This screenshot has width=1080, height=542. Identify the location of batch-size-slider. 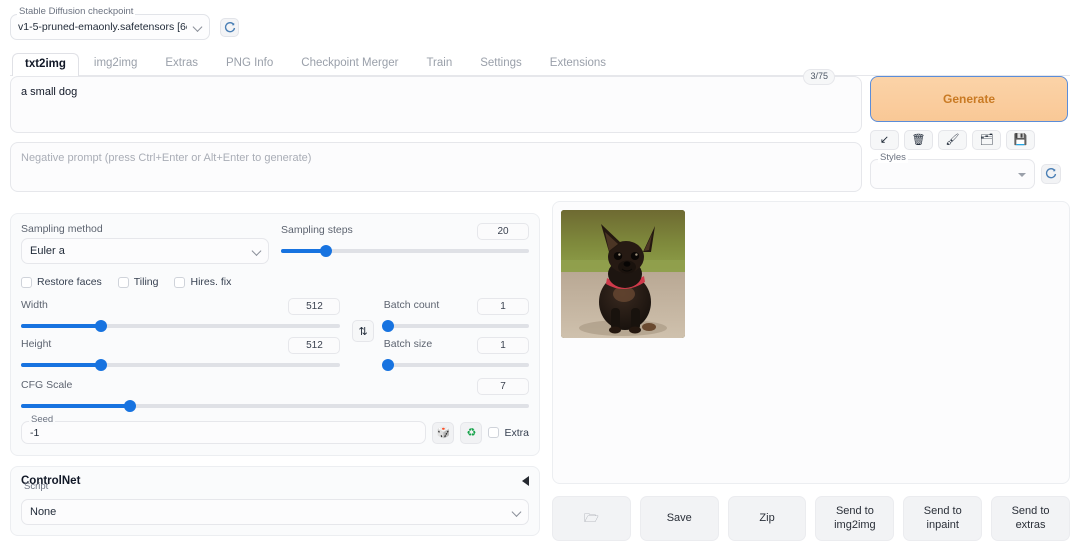
(455, 365).